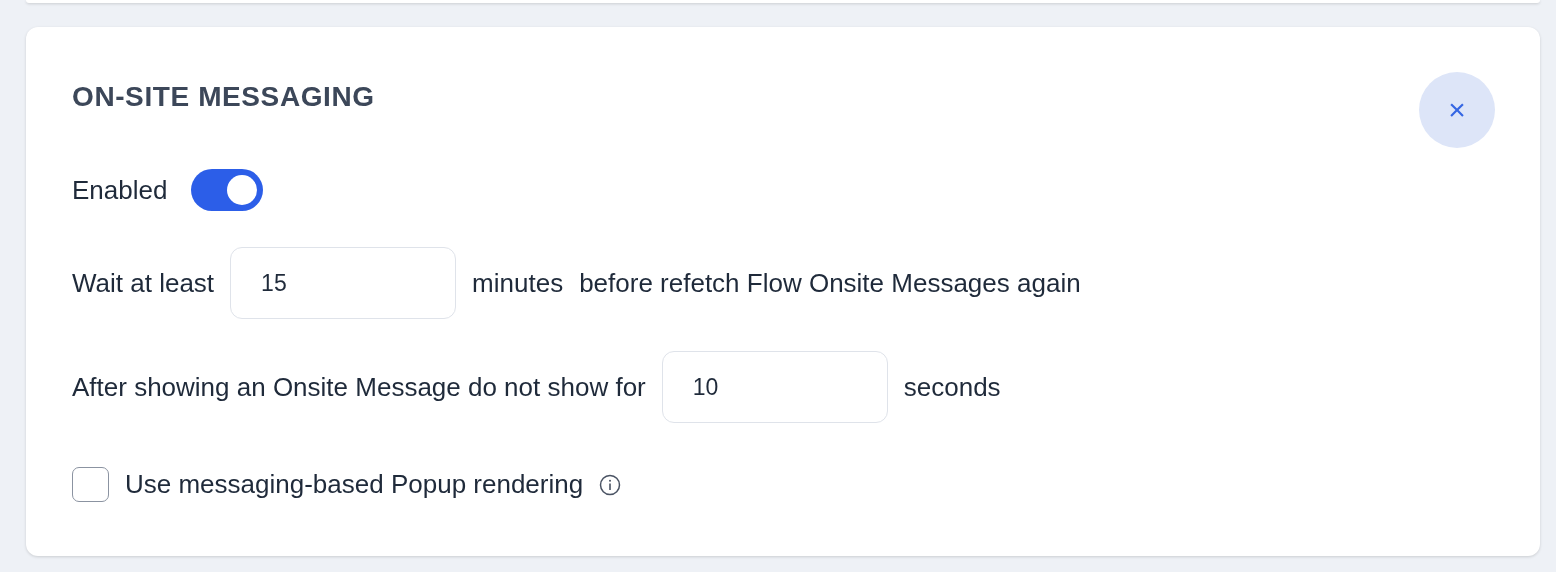 Image resolution: width=1556 pixels, height=572 pixels. Describe the element at coordinates (90, 484) in the screenshot. I see `popup-rendering-checkbox` at that location.